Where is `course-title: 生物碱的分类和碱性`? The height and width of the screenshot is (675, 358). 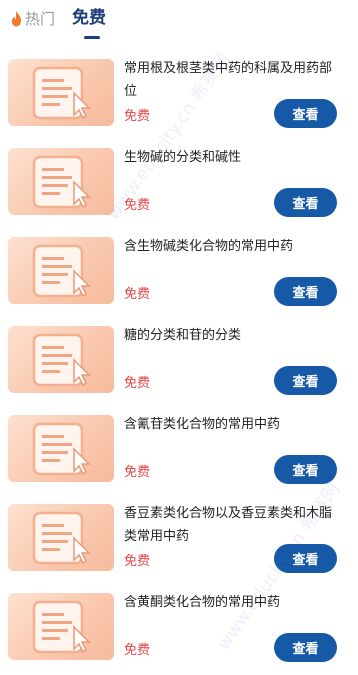
course-title: 生物碱的分类和碱性 is located at coordinates (183, 157).